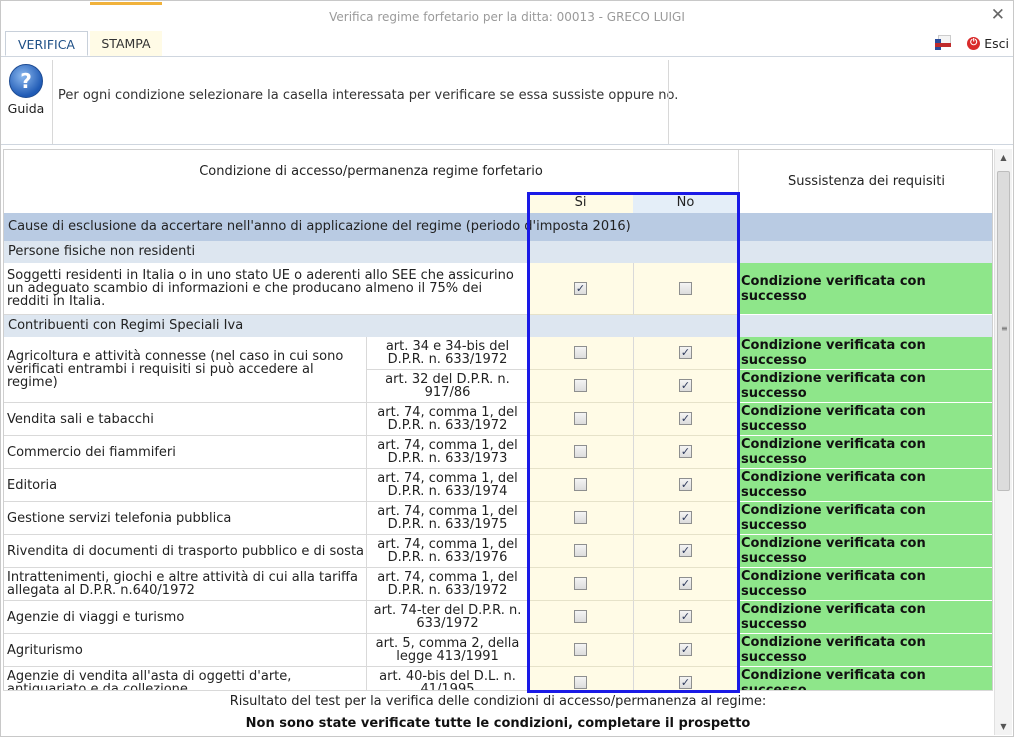 The width and height of the screenshot is (1014, 737). I want to click on close-icon: ✕, so click(998, 15).